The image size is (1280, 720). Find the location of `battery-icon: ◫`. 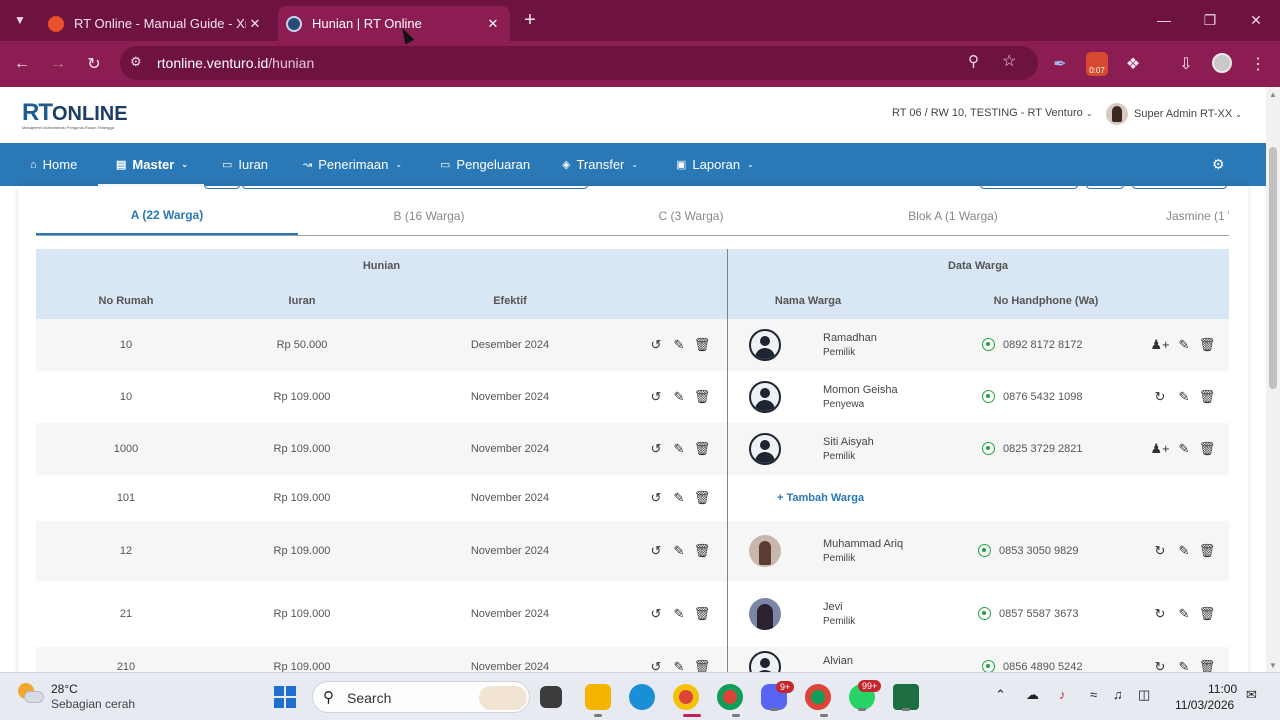

battery-icon: ◫ is located at coordinates (1144, 695).